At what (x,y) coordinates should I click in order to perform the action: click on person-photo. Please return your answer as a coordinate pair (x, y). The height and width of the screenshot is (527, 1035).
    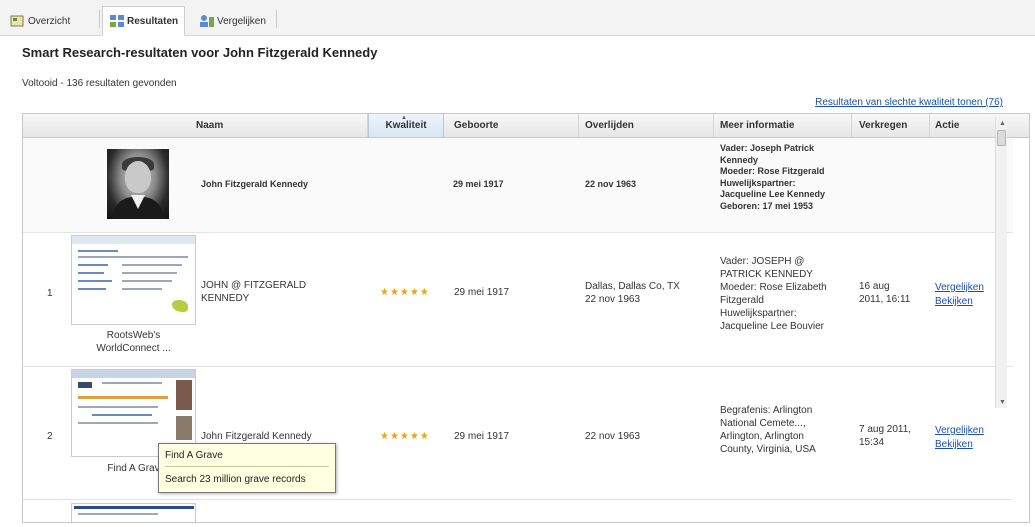
    Looking at the image, I should click on (138, 184).